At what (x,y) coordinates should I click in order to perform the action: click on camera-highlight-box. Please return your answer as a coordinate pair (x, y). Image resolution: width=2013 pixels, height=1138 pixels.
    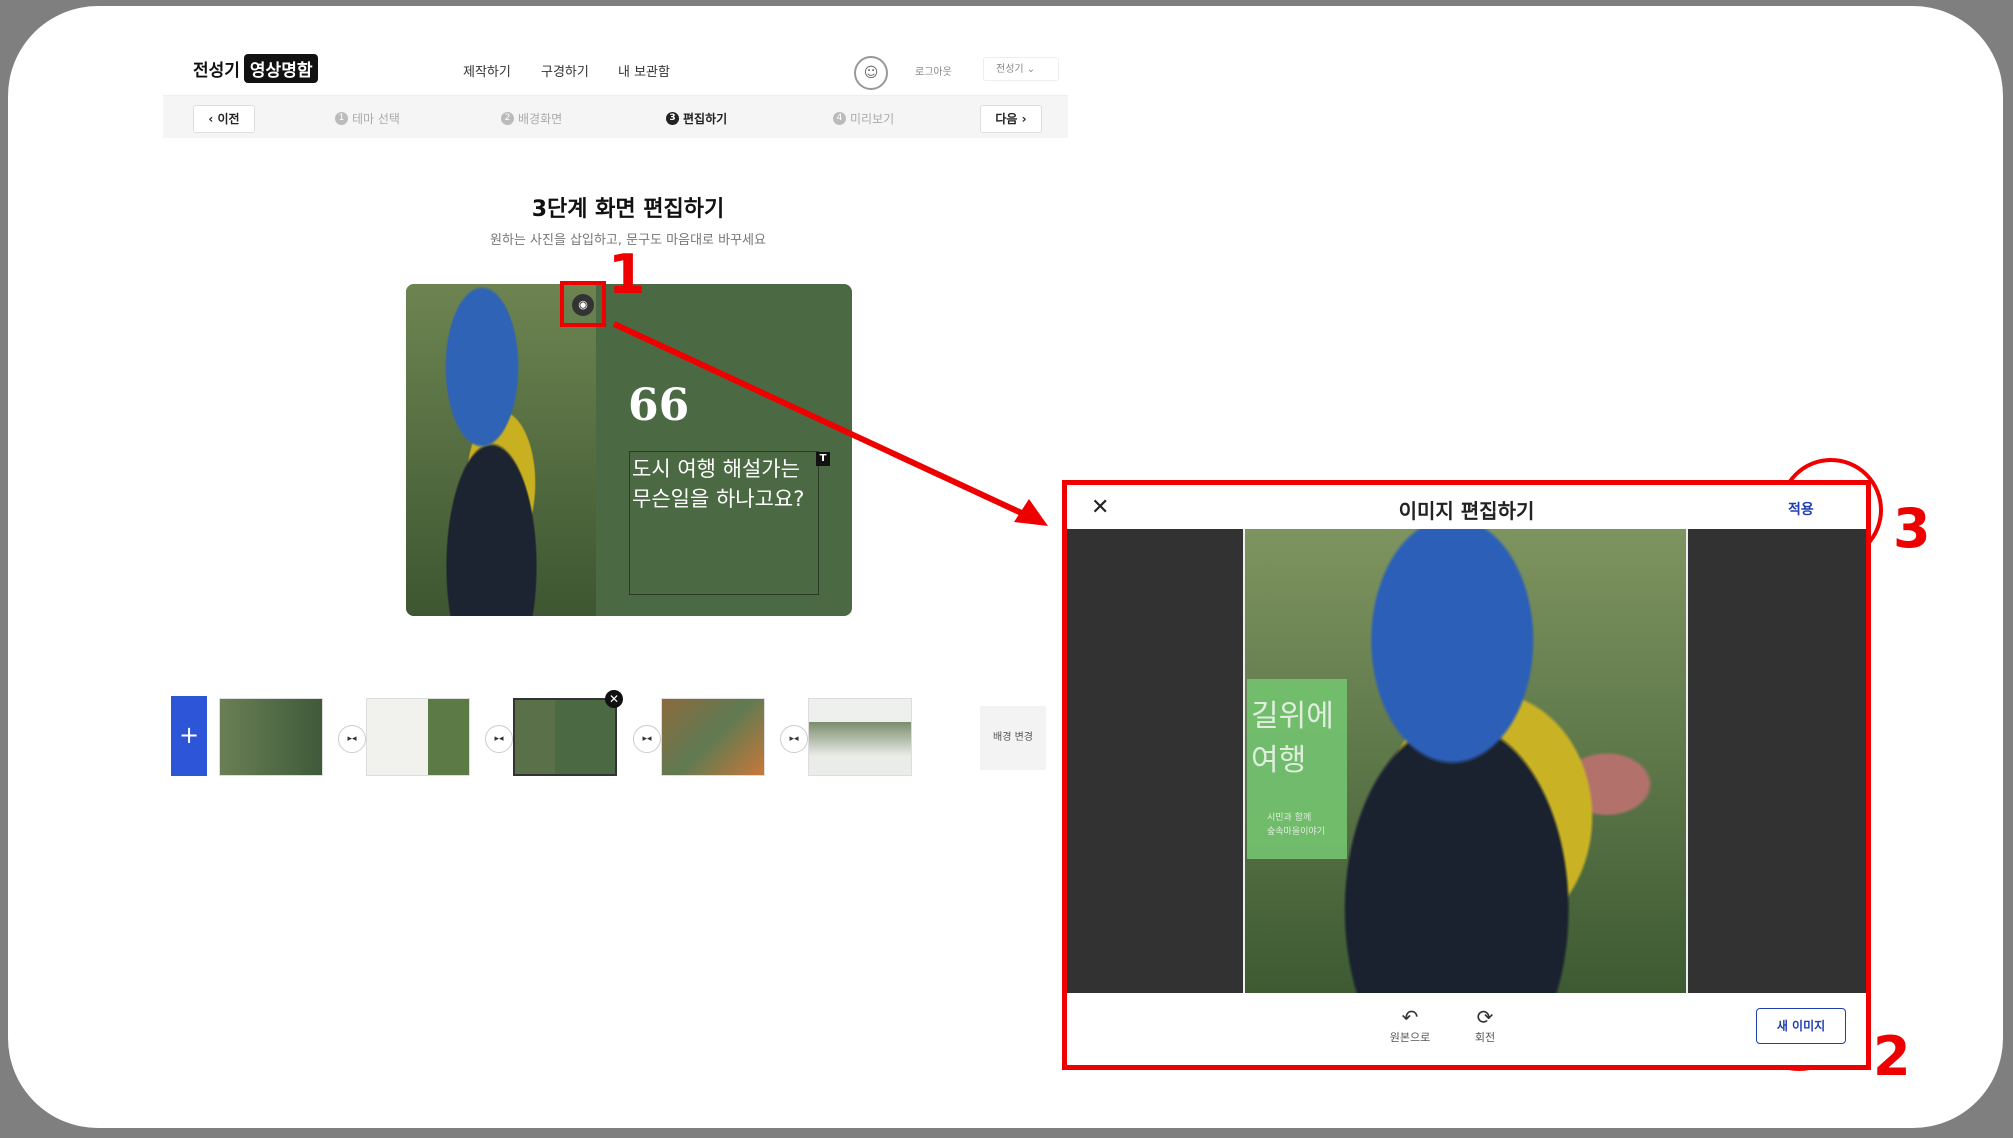
    Looking at the image, I should click on (583, 304).